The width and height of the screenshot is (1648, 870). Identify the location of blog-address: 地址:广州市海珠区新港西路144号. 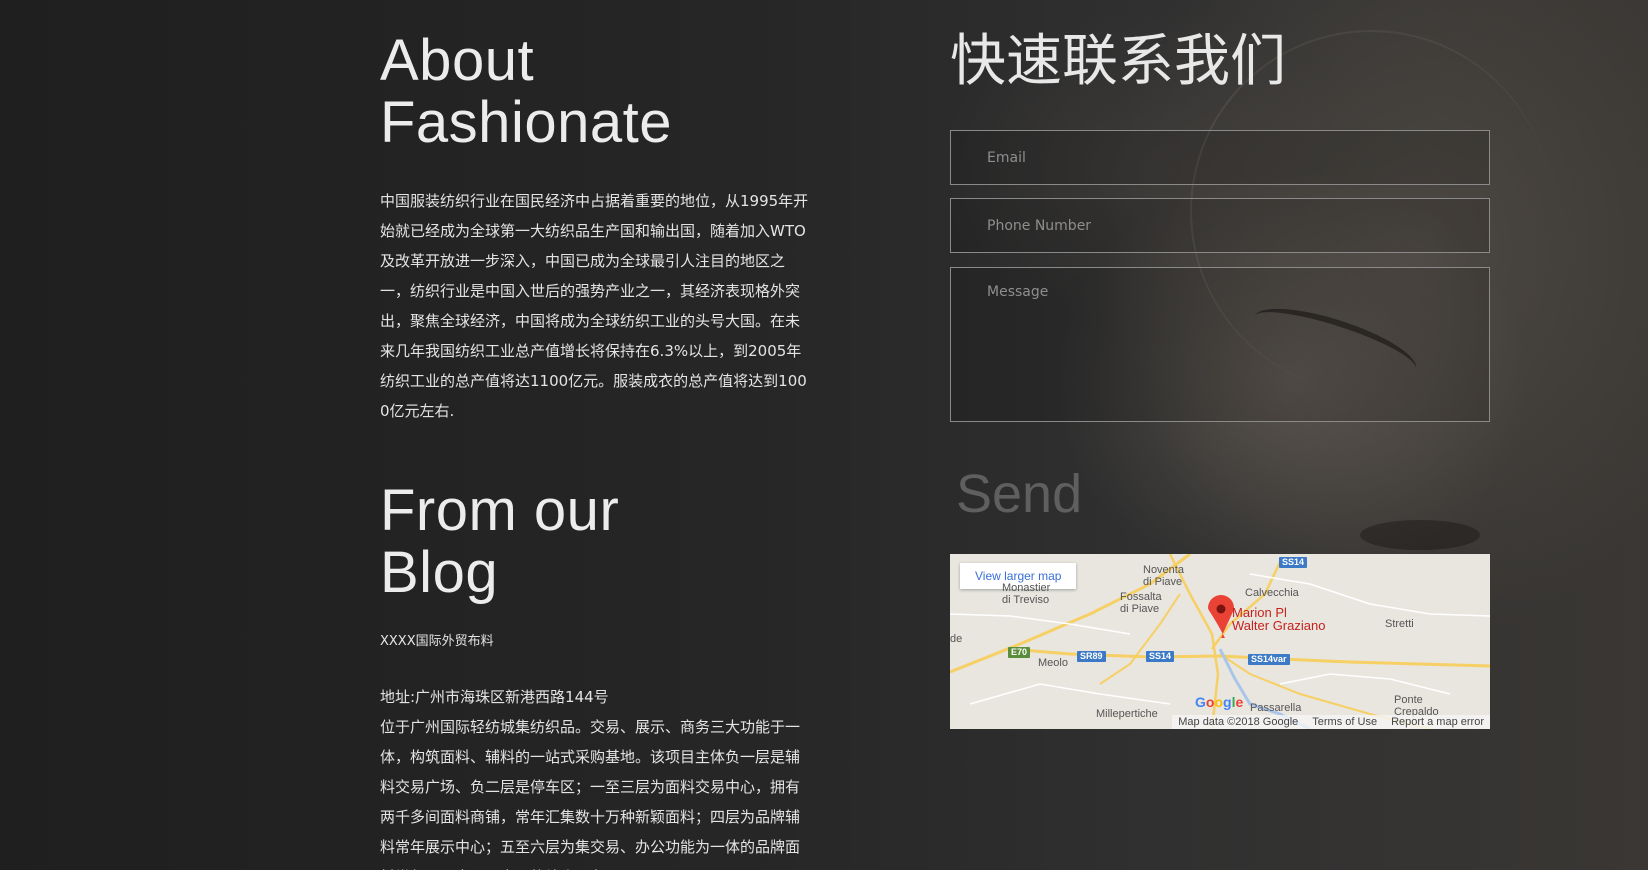
(494, 697).